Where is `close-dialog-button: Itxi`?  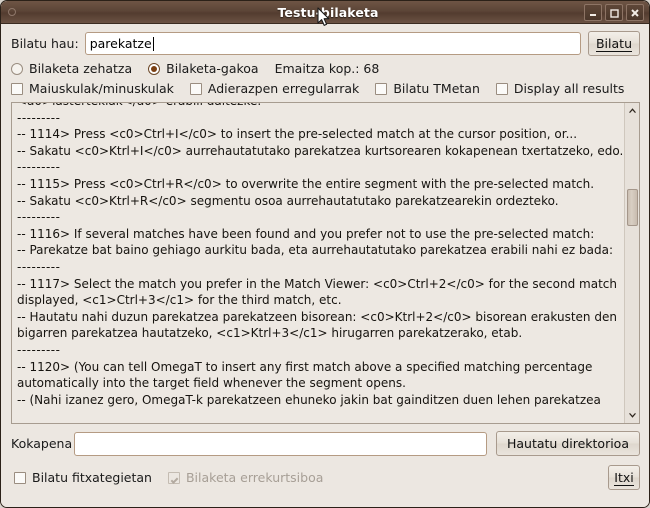 close-dialog-button: Itxi is located at coordinates (624, 477).